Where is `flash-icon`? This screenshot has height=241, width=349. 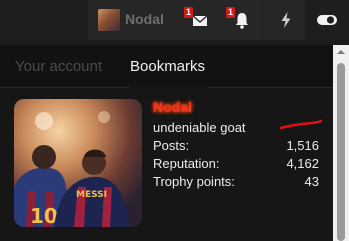
flash-icon is located at coordinates (286, 20).